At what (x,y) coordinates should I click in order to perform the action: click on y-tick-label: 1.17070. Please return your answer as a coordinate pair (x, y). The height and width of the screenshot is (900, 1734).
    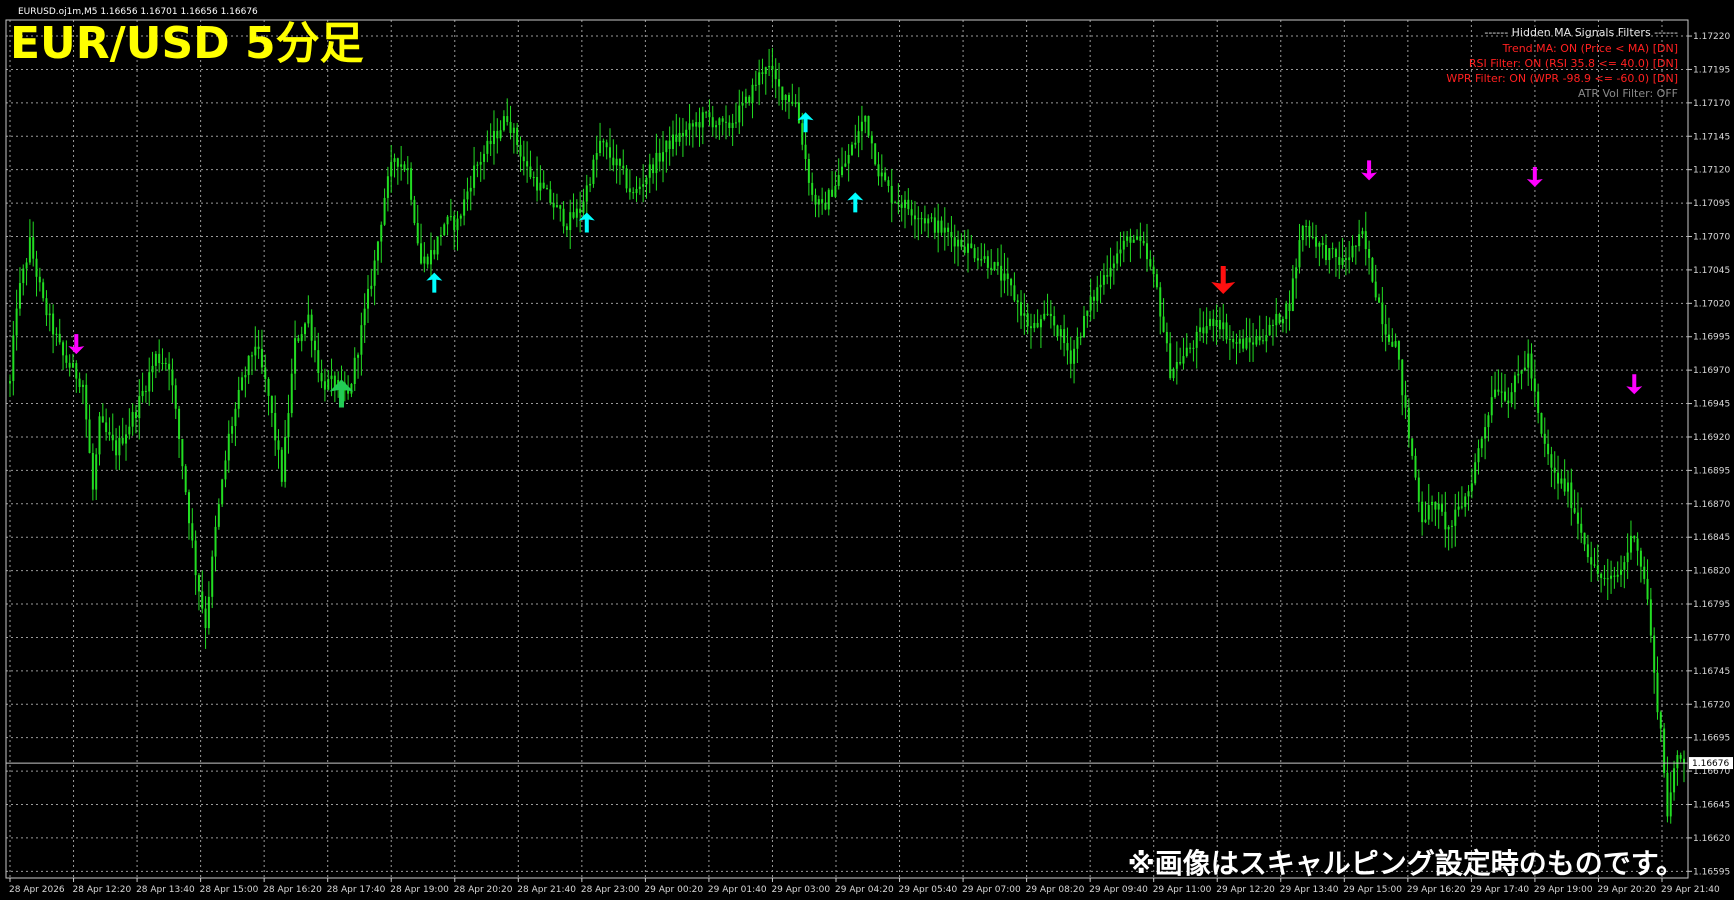
    Looking at the image, I should click on (1711, 238).